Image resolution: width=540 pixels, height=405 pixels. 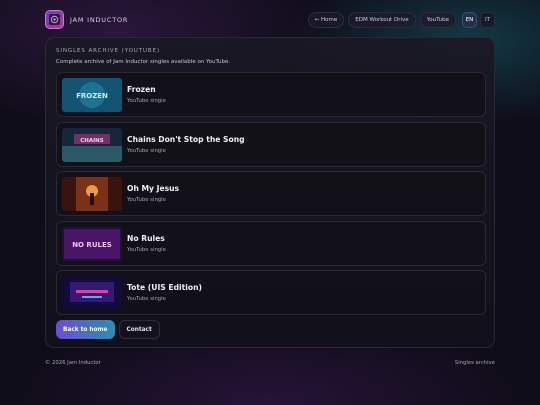 What do you see at coordinates (164, 287) in the screenshot?
I see `single-title: Tote (UIS Edition)` at bounding box center [164, 287].